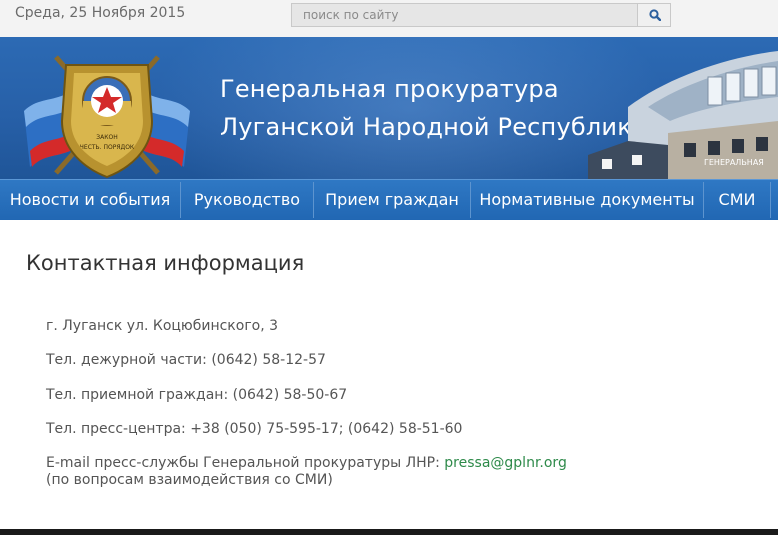 The height and width of the screenshot is (535, 778). I want to click on nav-item-reception: Прием граждан, so click(392, 200).